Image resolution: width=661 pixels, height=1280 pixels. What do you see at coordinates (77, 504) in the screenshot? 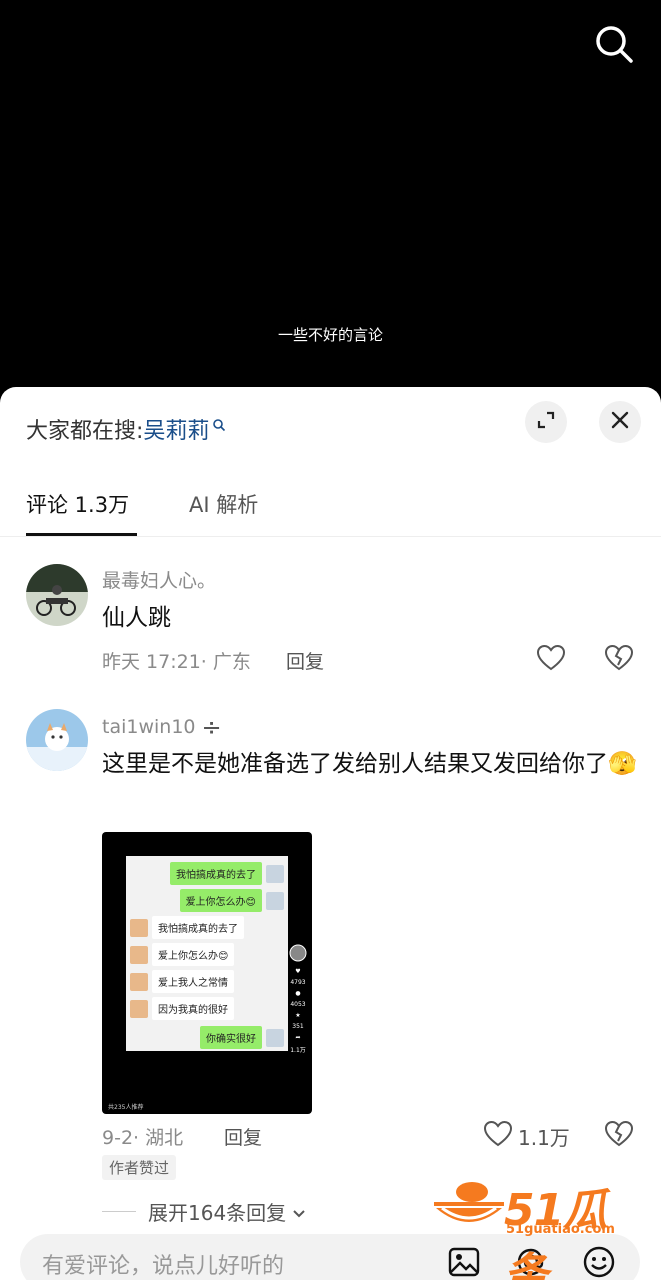
I see `tab-comments: 评论 1.3万` at bounding box center [77, 504].